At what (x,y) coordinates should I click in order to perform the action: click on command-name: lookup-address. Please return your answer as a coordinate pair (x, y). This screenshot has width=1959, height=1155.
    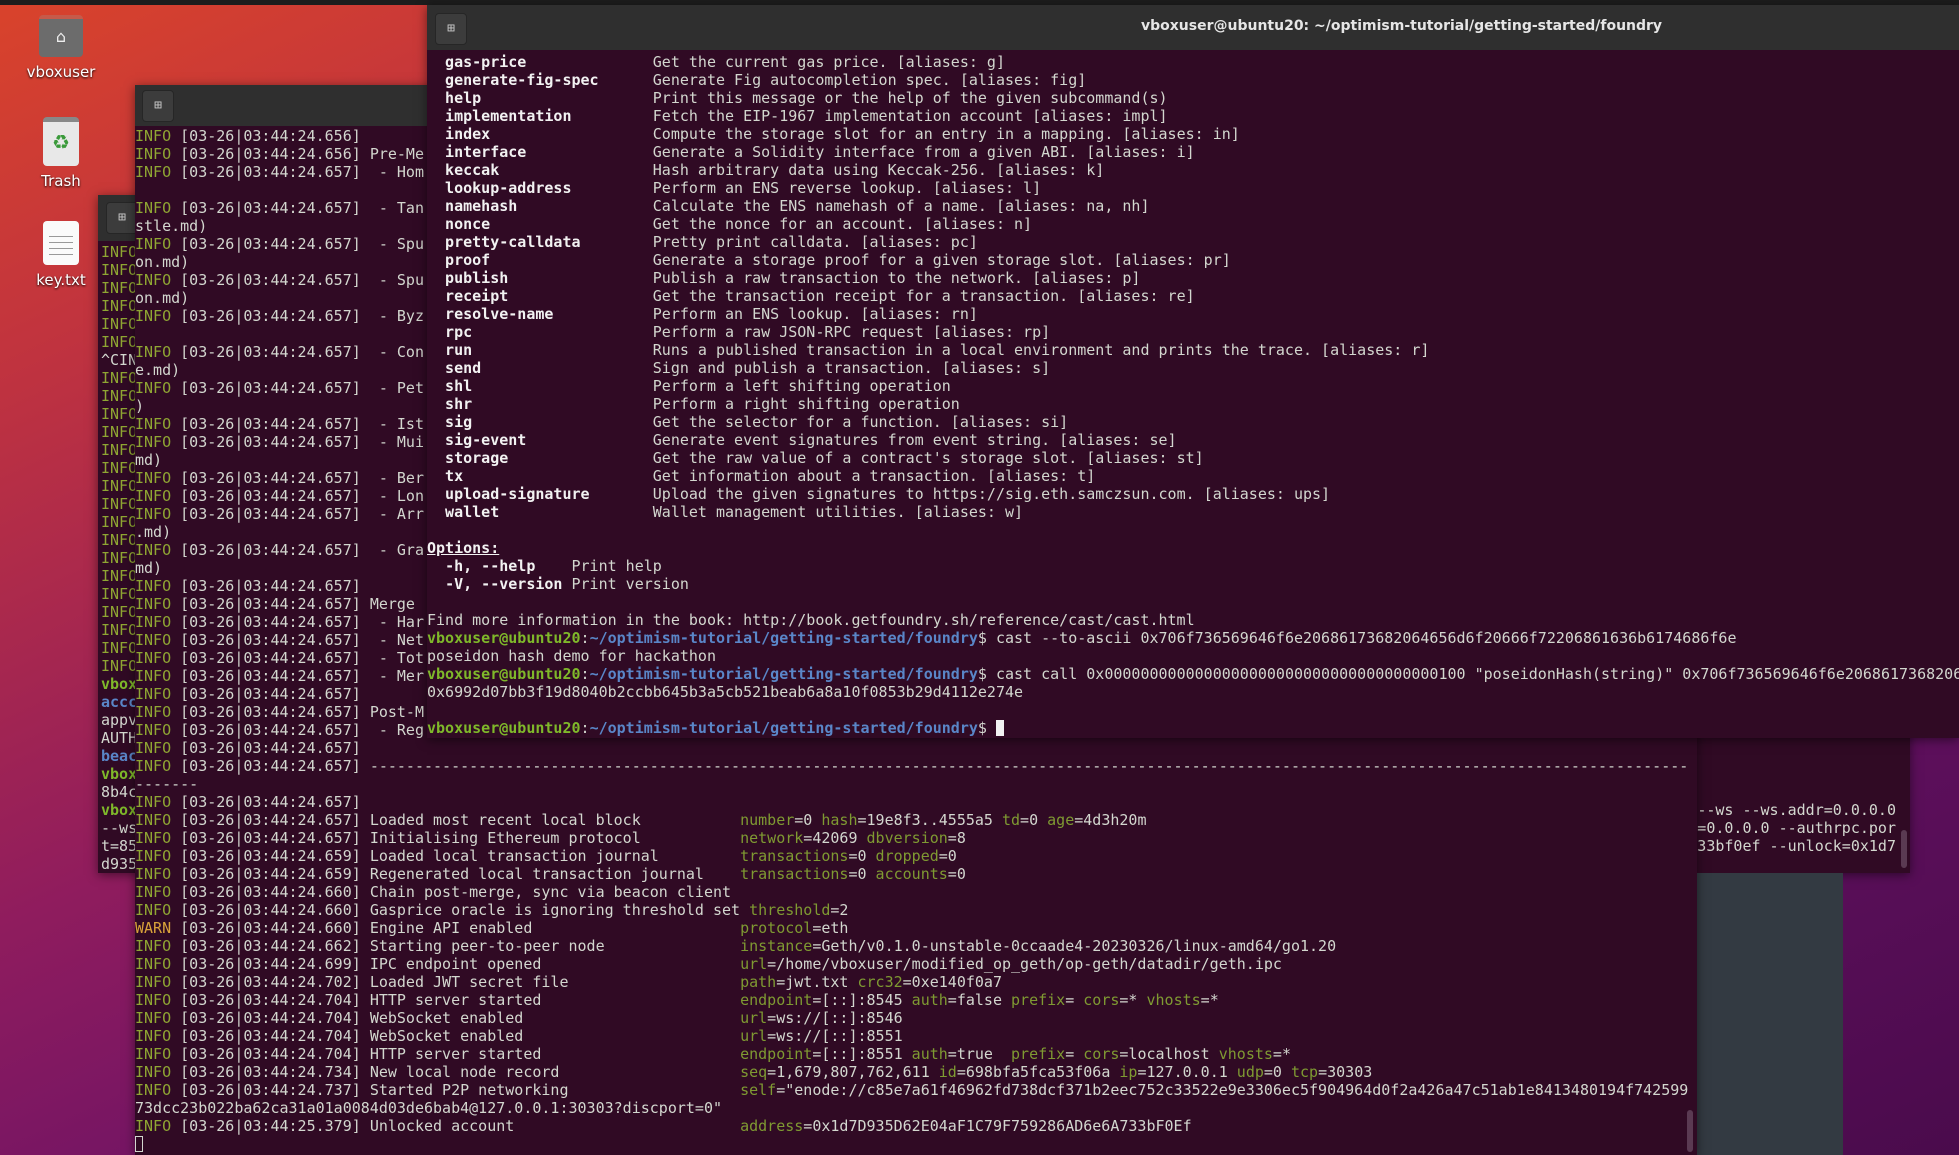
    Looking at the image, I should click on (540, 188).